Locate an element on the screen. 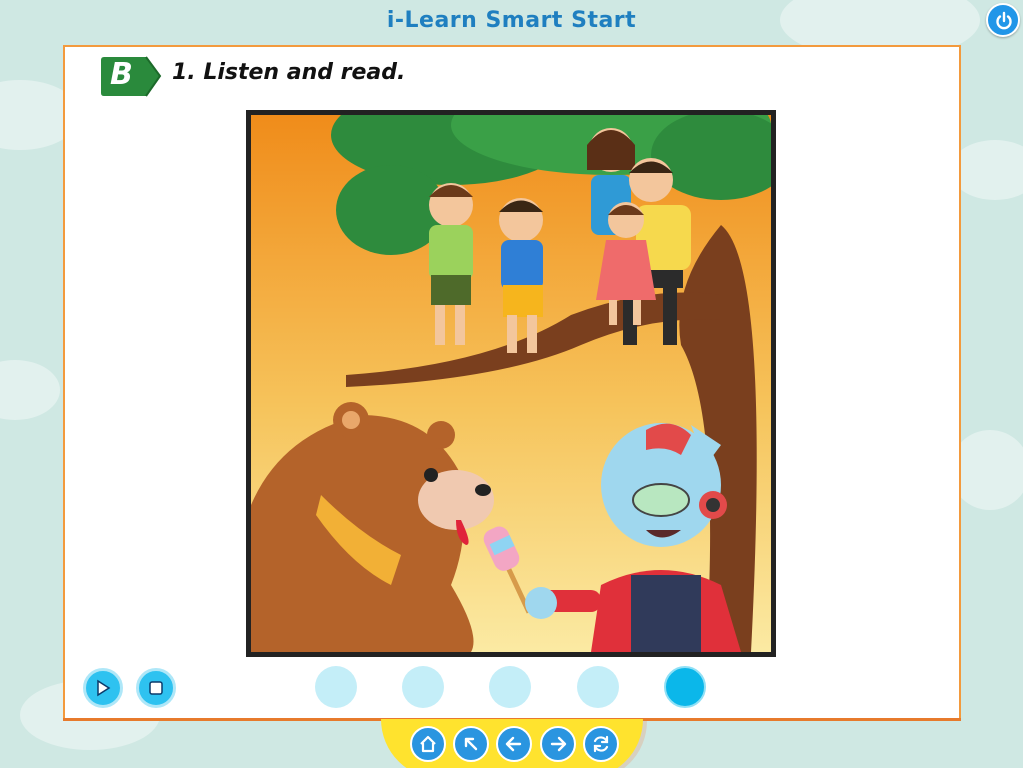 The image size is (1023, 768). power-button is located at coordinates (1003, 20).